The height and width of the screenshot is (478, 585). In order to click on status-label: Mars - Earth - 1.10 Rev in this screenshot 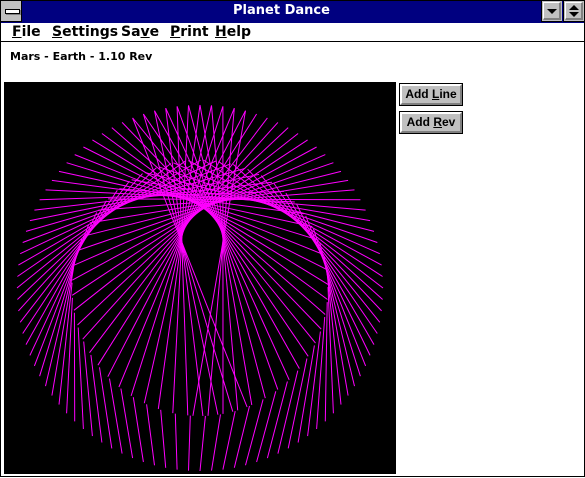, I will do `click(81, 56)`.